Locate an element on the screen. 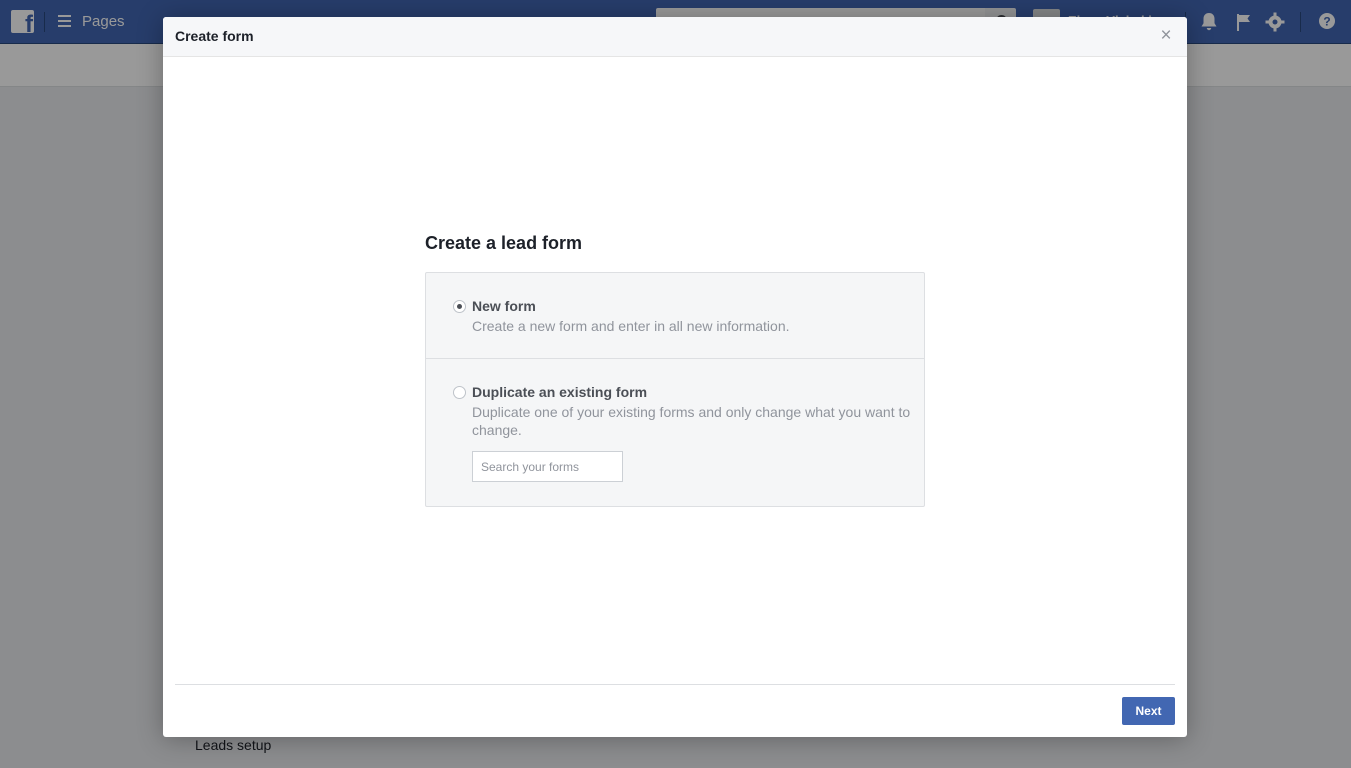 The width and height of the screenshot is (1351, 768). radio-duplicate-form is located at coordinates (459, 392).